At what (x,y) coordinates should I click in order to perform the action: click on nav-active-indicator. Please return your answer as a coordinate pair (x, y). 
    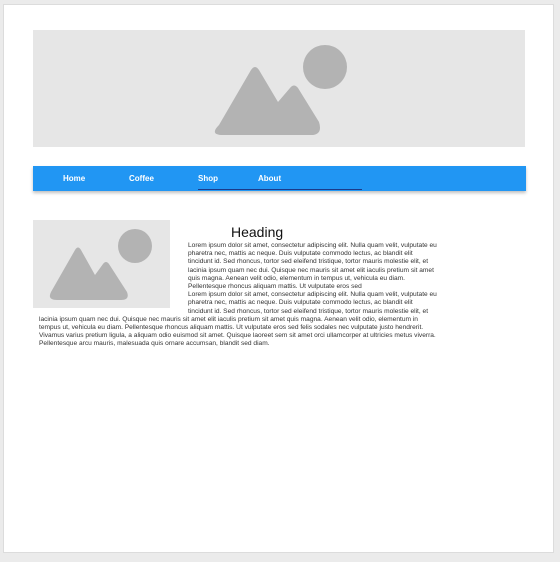
    Looking at the image, I should click on (280, 189).